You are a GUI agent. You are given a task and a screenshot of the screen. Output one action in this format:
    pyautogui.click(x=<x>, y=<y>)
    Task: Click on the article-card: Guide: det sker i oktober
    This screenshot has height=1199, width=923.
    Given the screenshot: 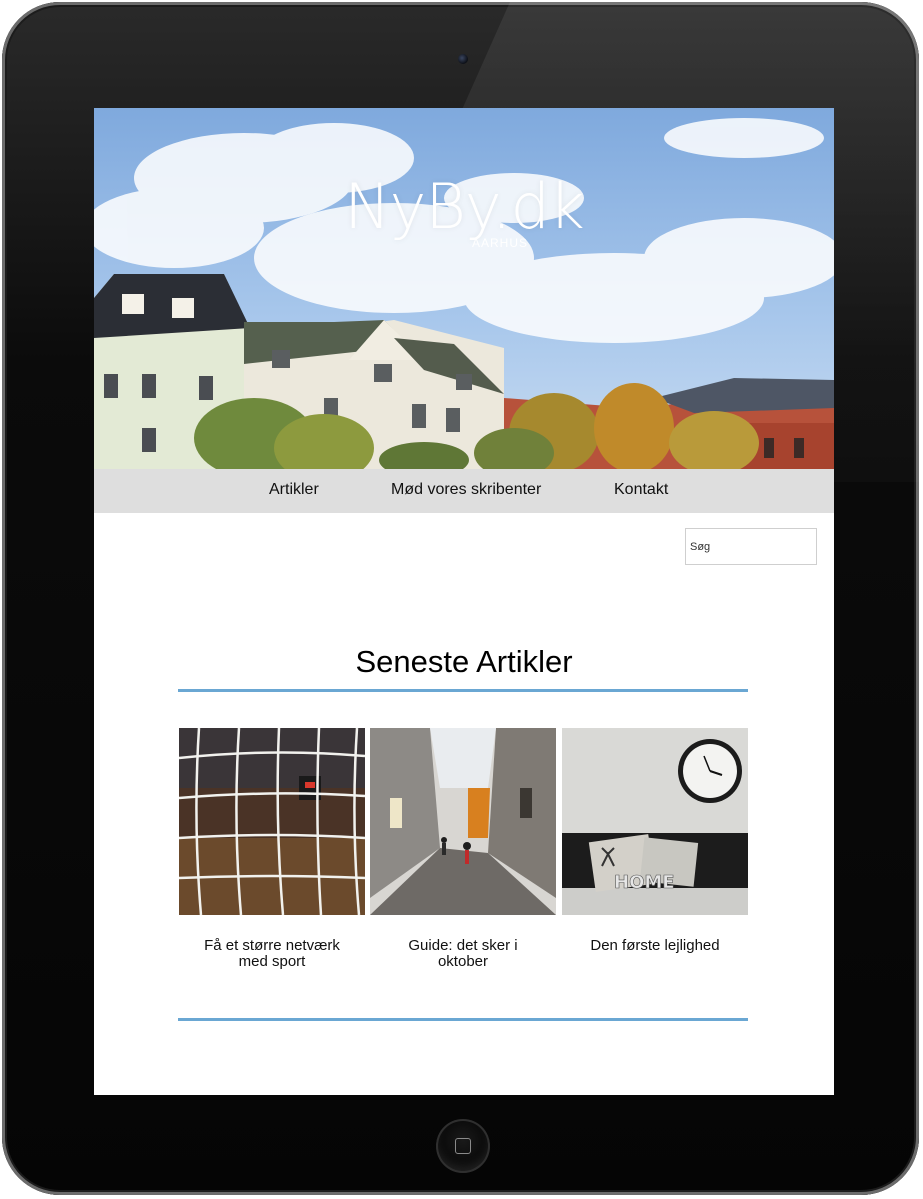 What is the action you would take?
    pyautogui.click(x=463, y=849)
    